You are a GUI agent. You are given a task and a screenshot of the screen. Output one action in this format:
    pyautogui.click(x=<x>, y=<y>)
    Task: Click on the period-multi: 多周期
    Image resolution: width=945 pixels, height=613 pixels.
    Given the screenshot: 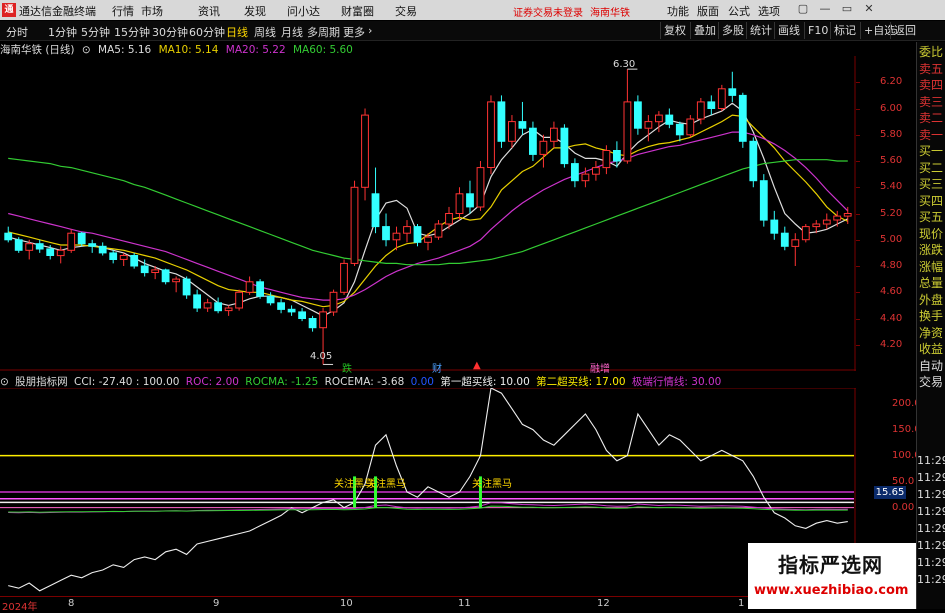 What is the action you would take?
    pyautogui.click(x=323, y=32)
    